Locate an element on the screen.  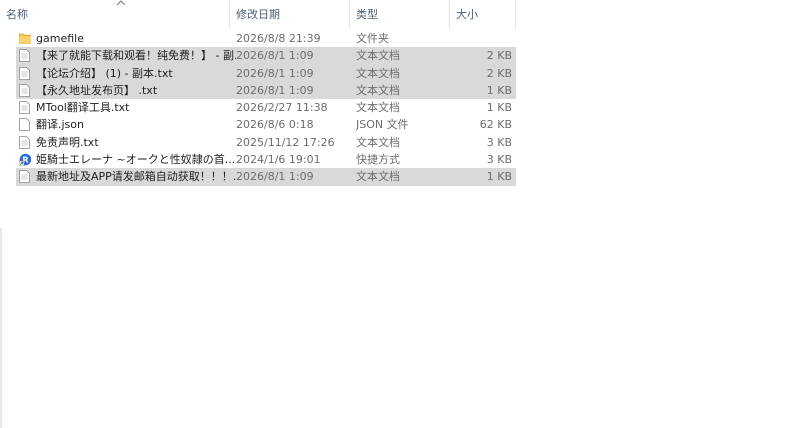
left-window-edge is located at coordinates (1, 328).